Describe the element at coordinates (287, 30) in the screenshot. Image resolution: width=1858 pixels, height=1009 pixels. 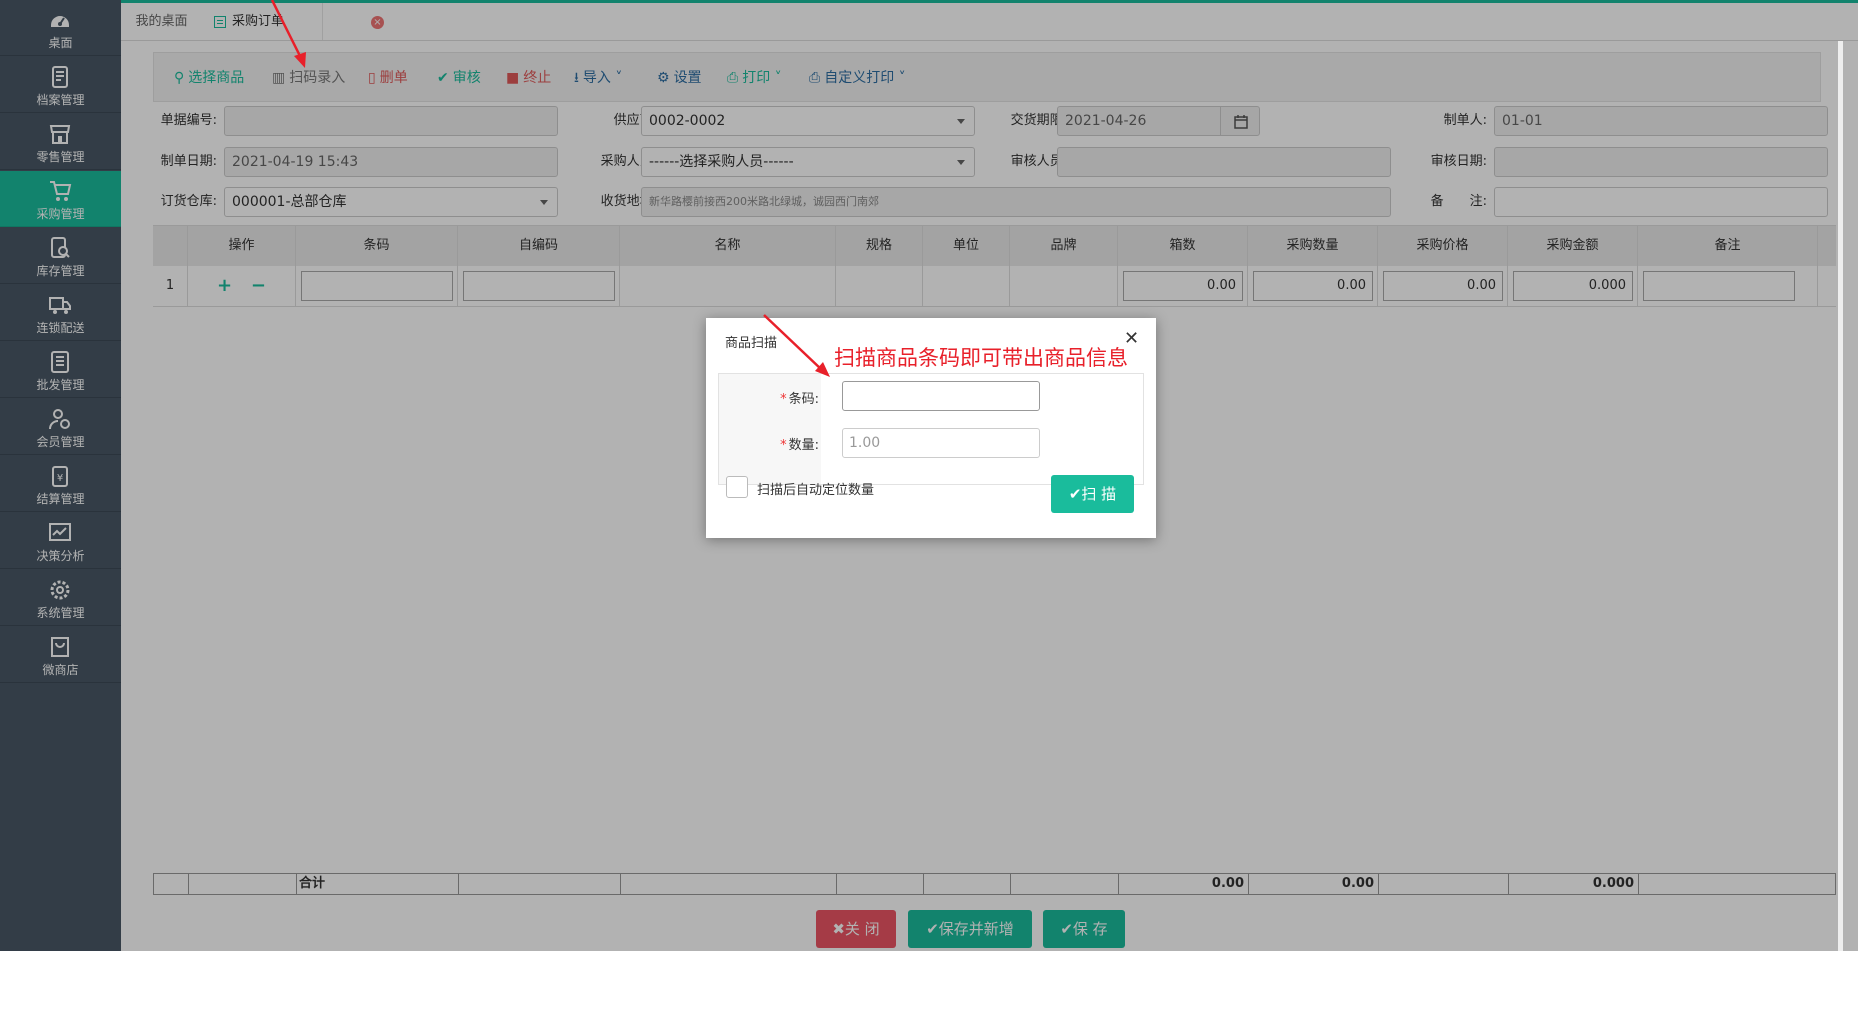
I see `arrow-to-scan-entry` at that location.